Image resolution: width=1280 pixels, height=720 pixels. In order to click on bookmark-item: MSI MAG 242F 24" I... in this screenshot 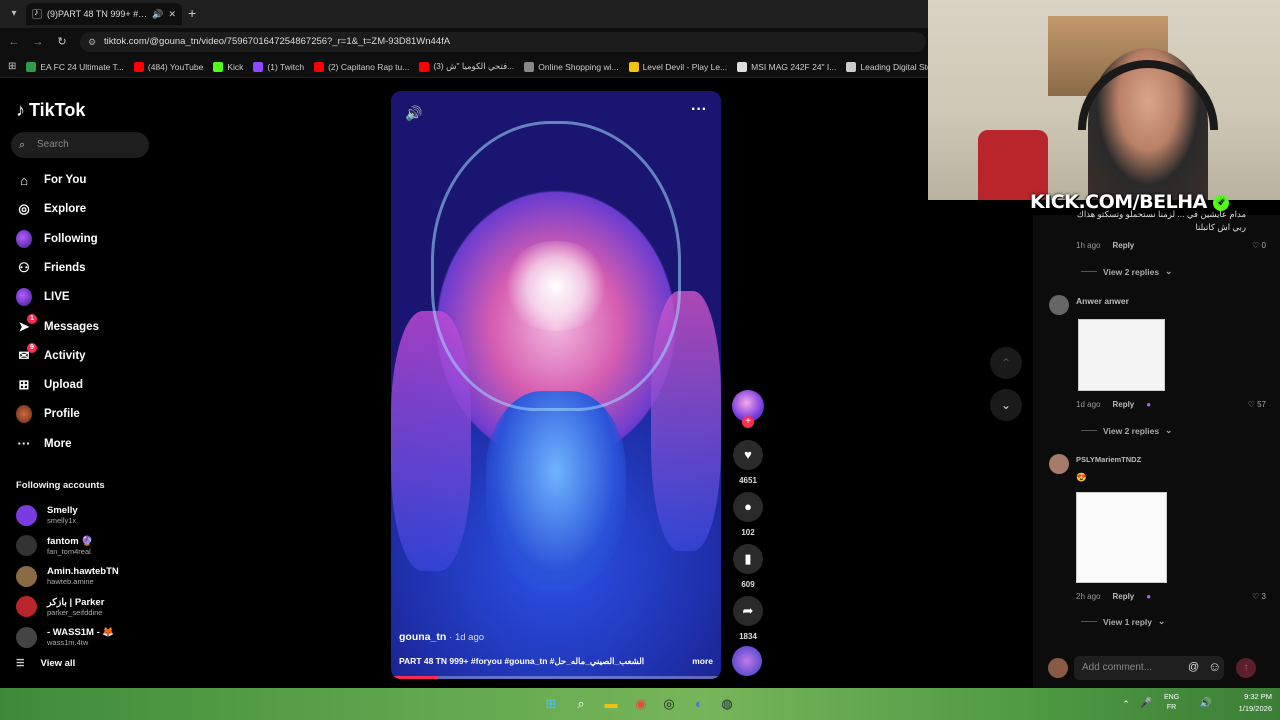, I will do `click(786, 66)`.